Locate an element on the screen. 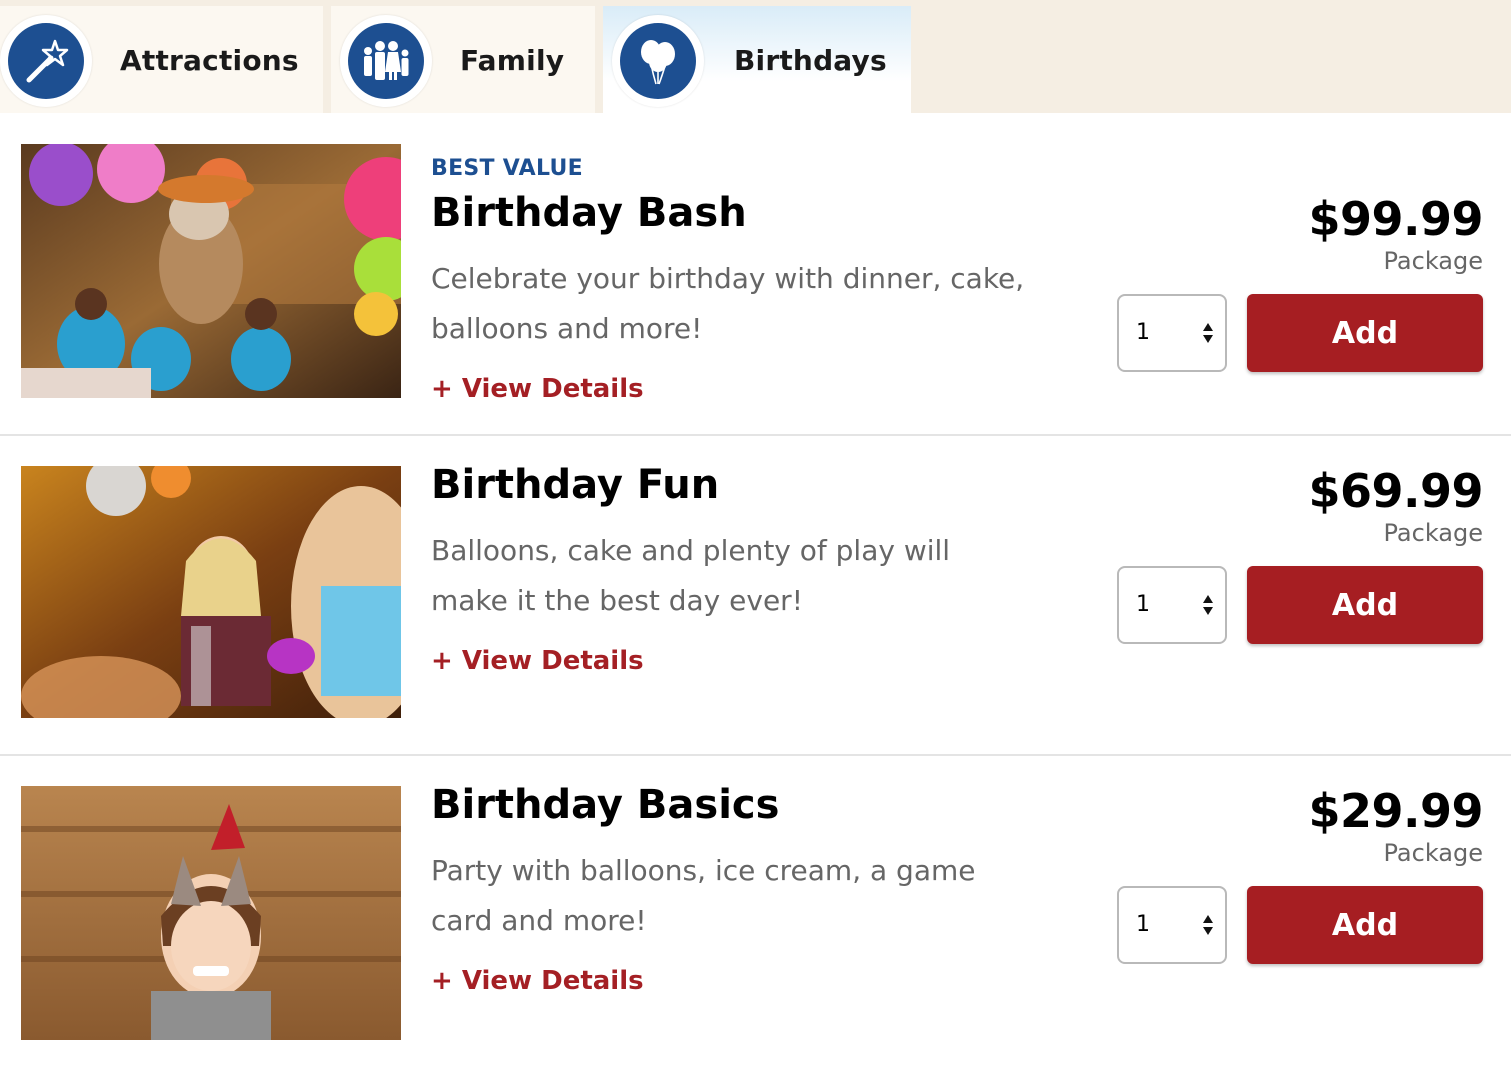  product-price: $69.99 is located at coordinates (1395, 491).